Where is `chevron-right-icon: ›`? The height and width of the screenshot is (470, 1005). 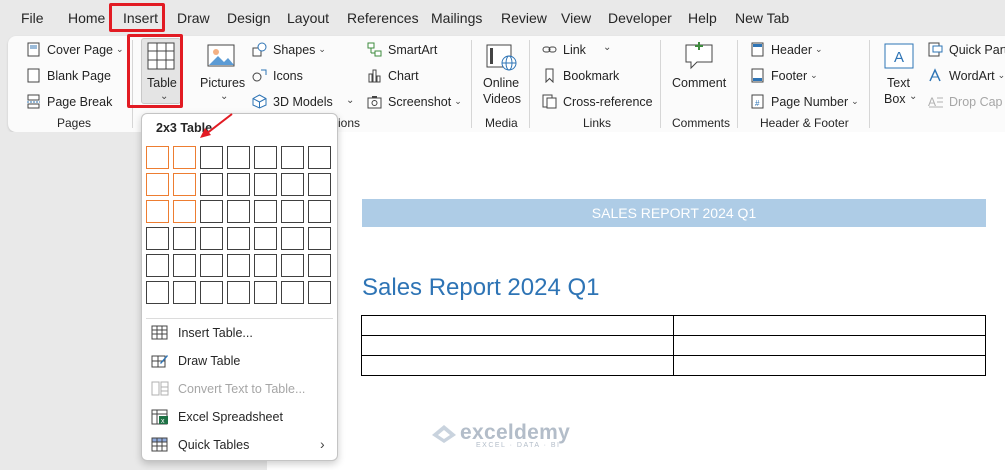 chevron-right-icon: › is located at coordinates (322, 444).